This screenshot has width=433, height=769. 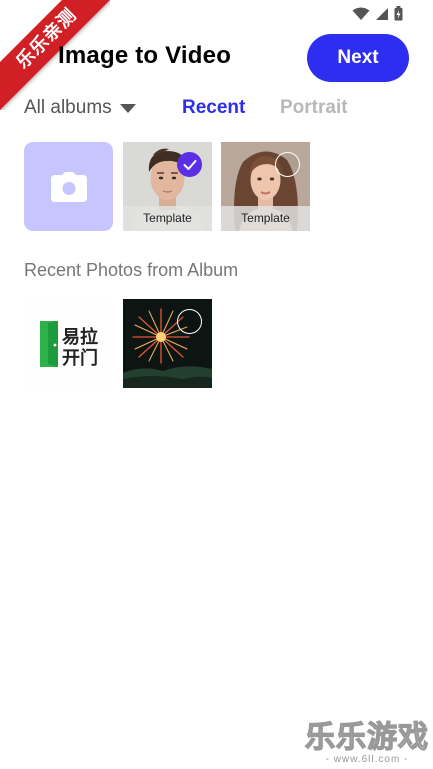 What do you see at coordinates (361, 13) in the screenshot?
I see `wifi-icon` at bounding box center [361, 13].